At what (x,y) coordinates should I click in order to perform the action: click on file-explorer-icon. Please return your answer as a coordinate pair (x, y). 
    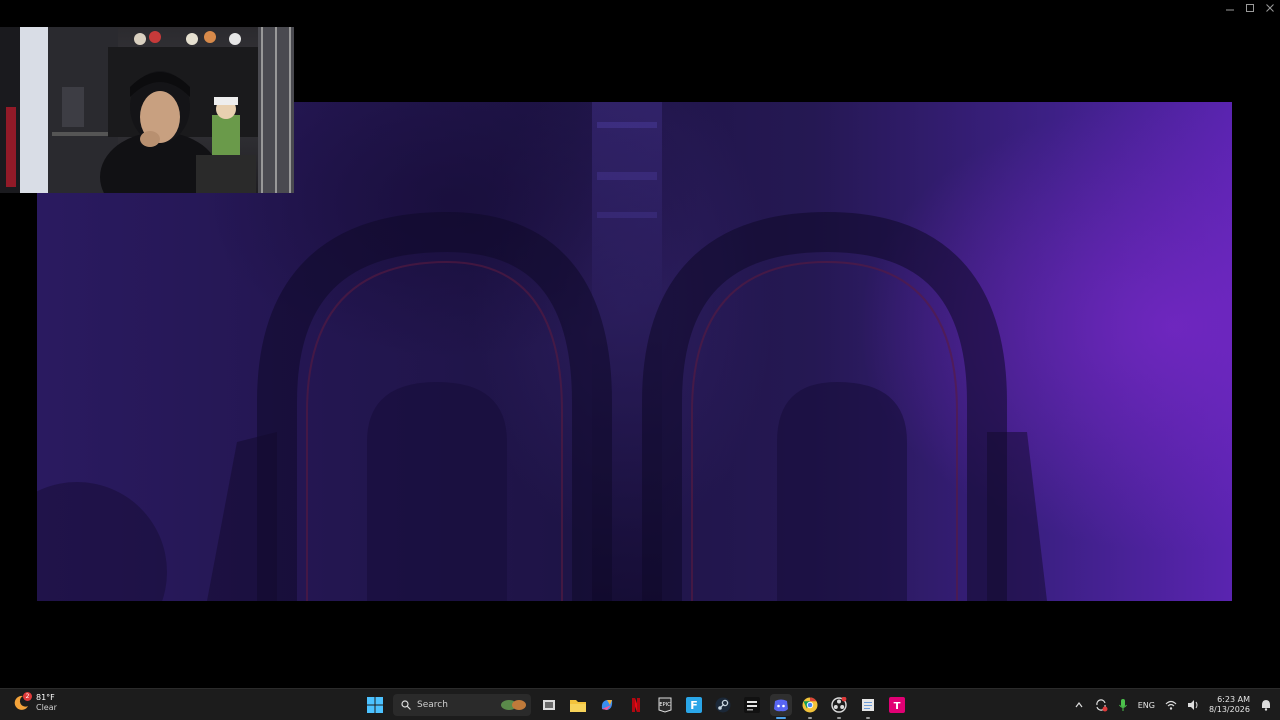
    Looking at the image, I should click on (578, 706).